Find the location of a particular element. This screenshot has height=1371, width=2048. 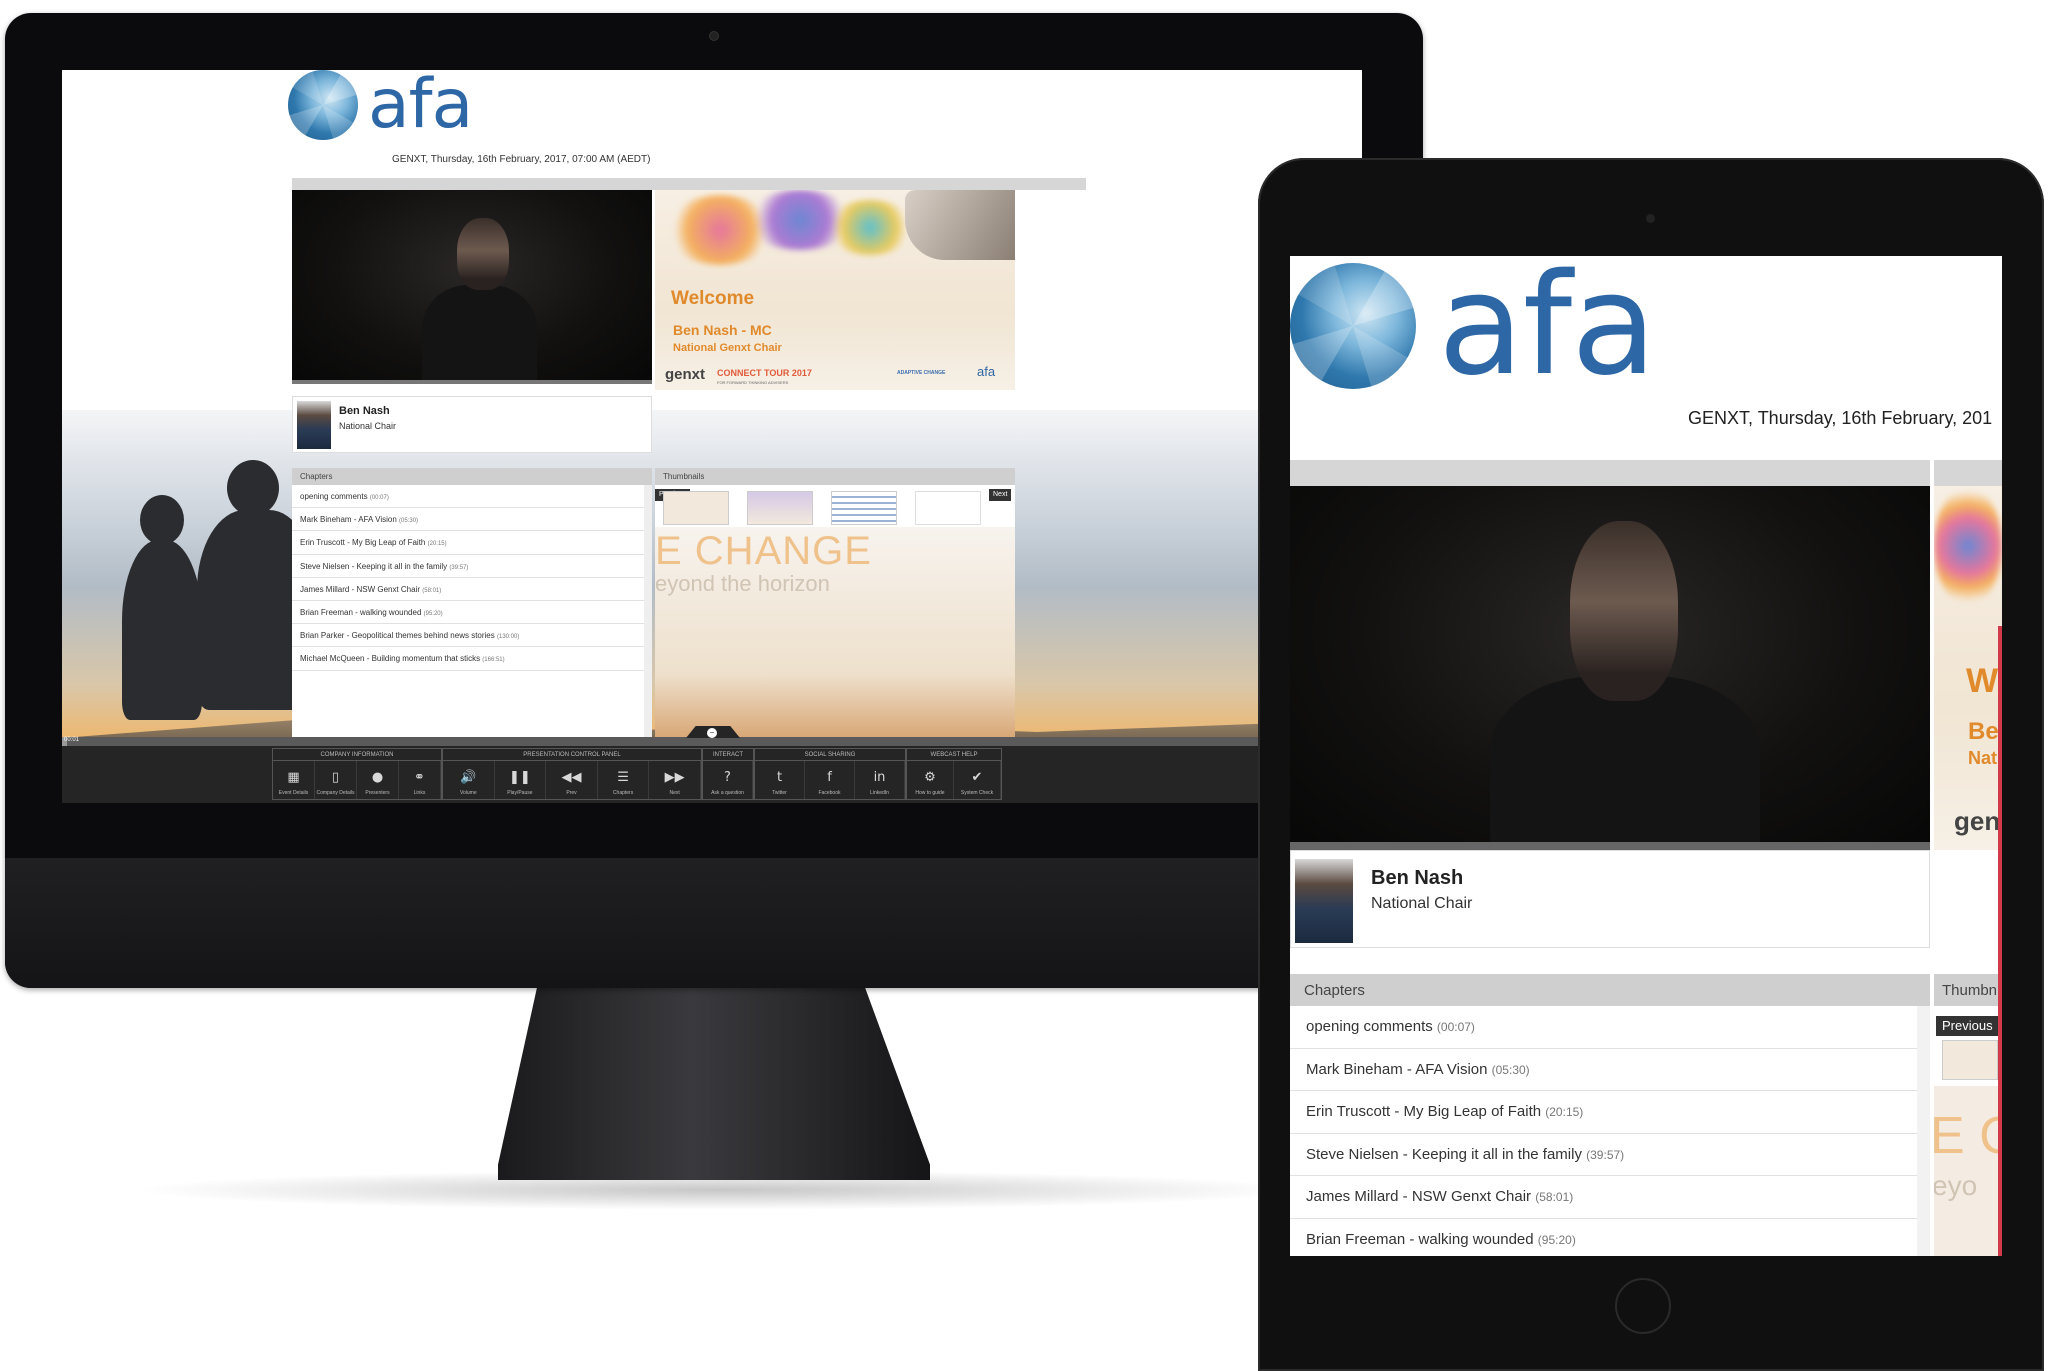

control-button-label: Links is located at coordinates (419, 793).